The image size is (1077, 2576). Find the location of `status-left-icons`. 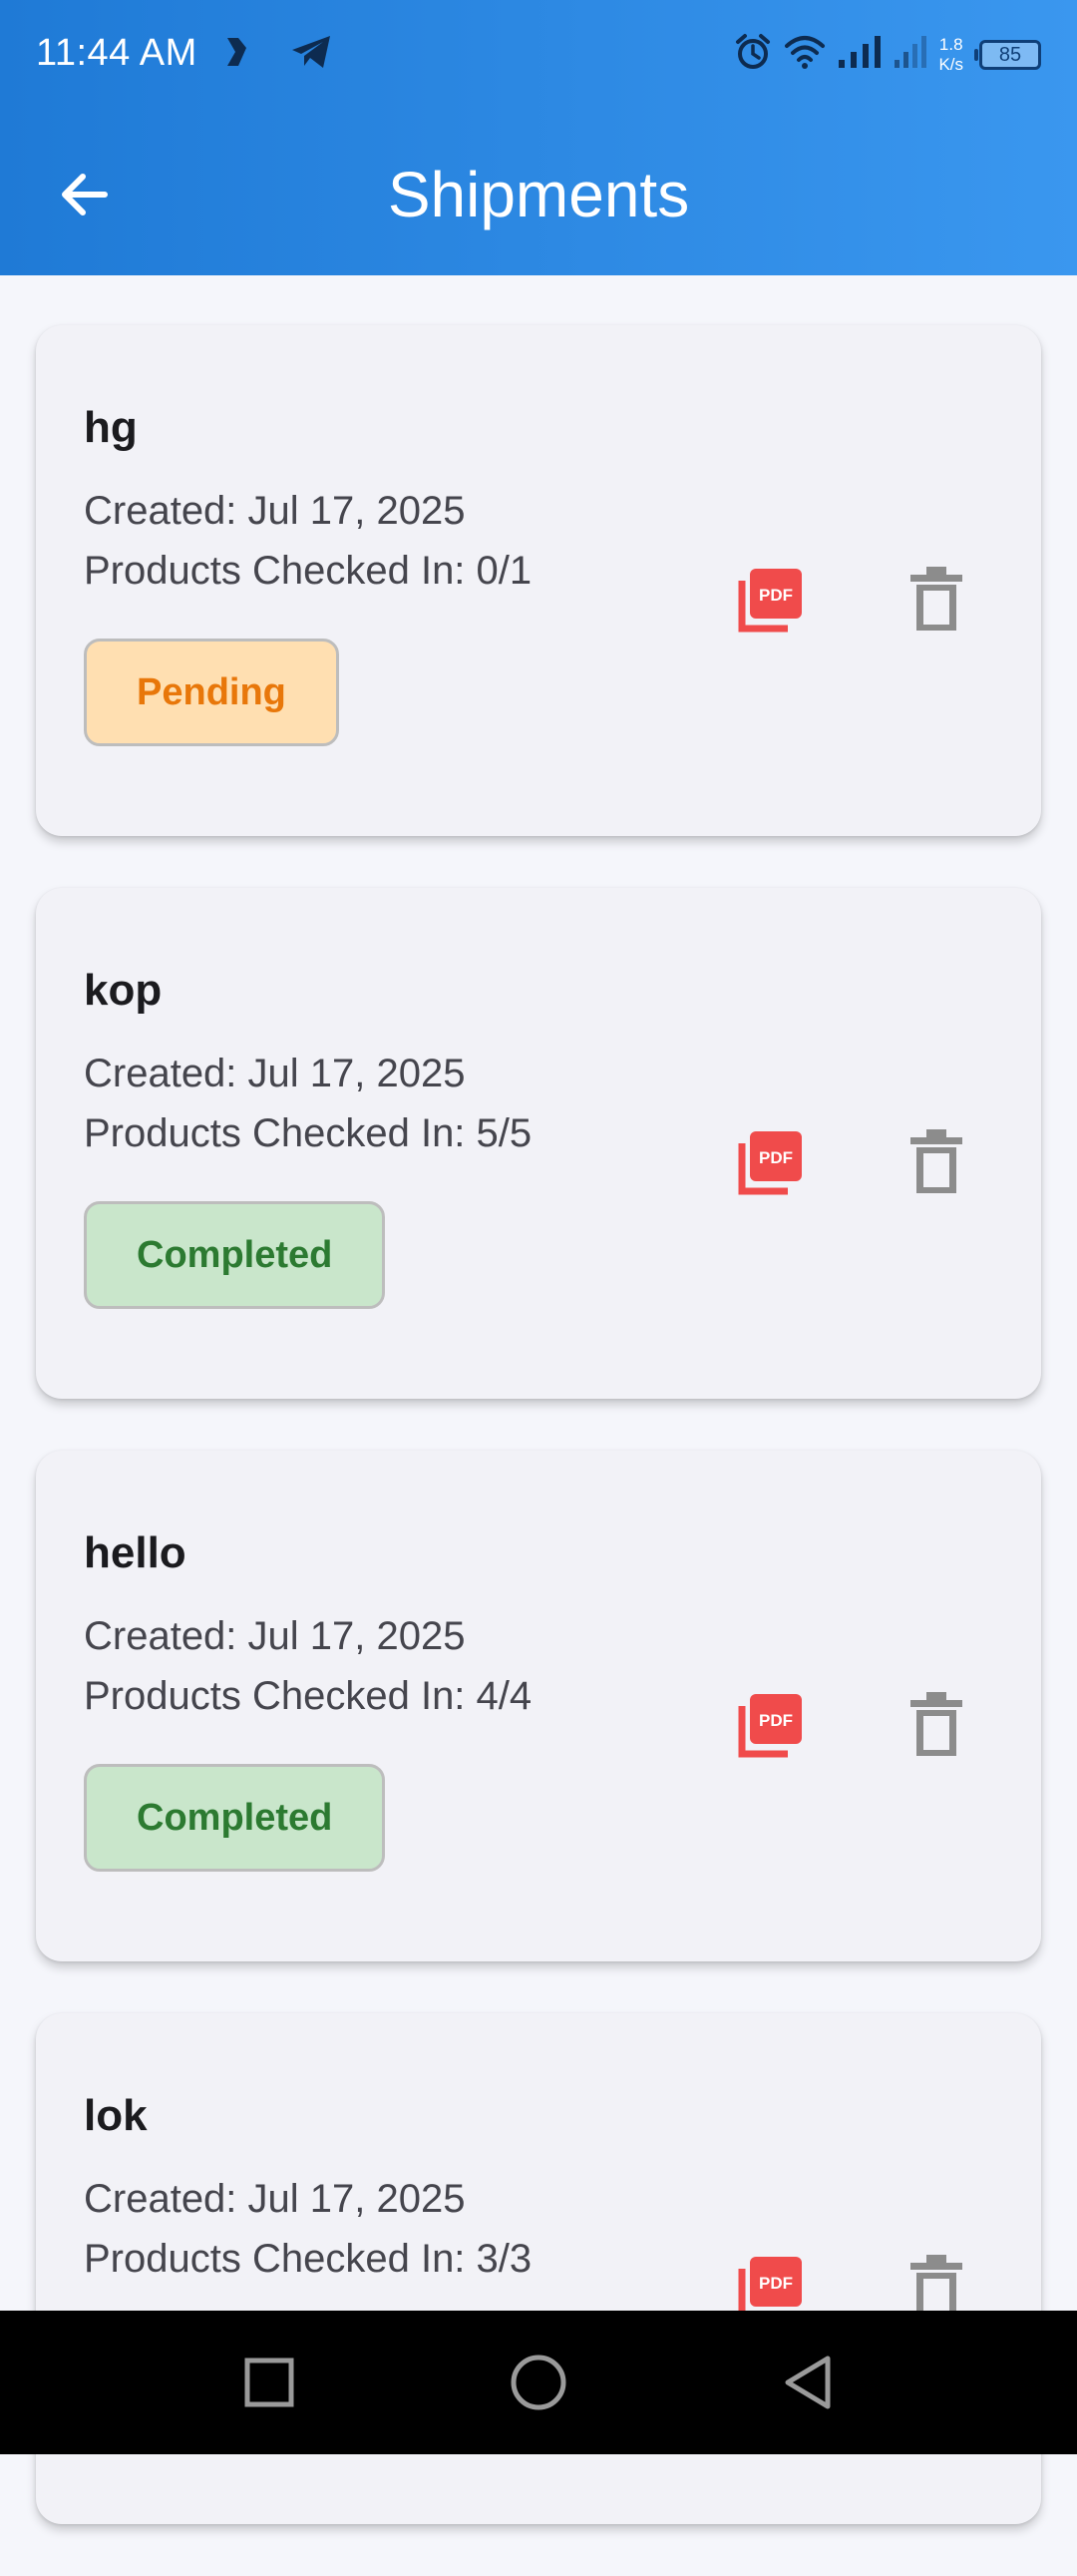

status-left-icons is located at coordinates (278, 54).